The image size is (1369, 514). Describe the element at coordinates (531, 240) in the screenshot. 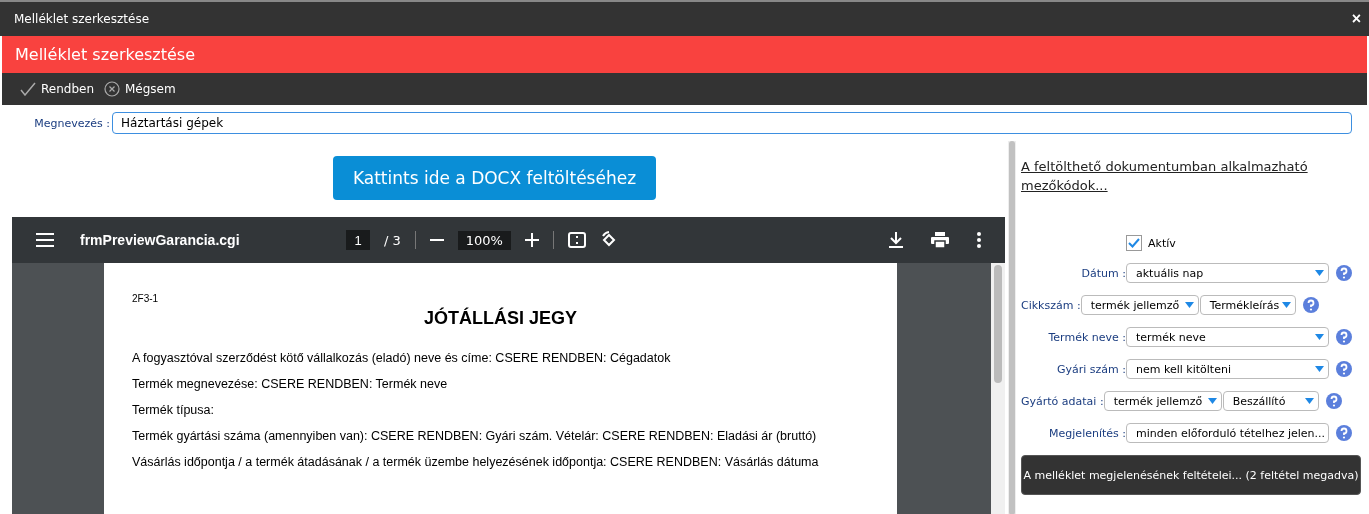

I see `zoom-in-icon` at that location.